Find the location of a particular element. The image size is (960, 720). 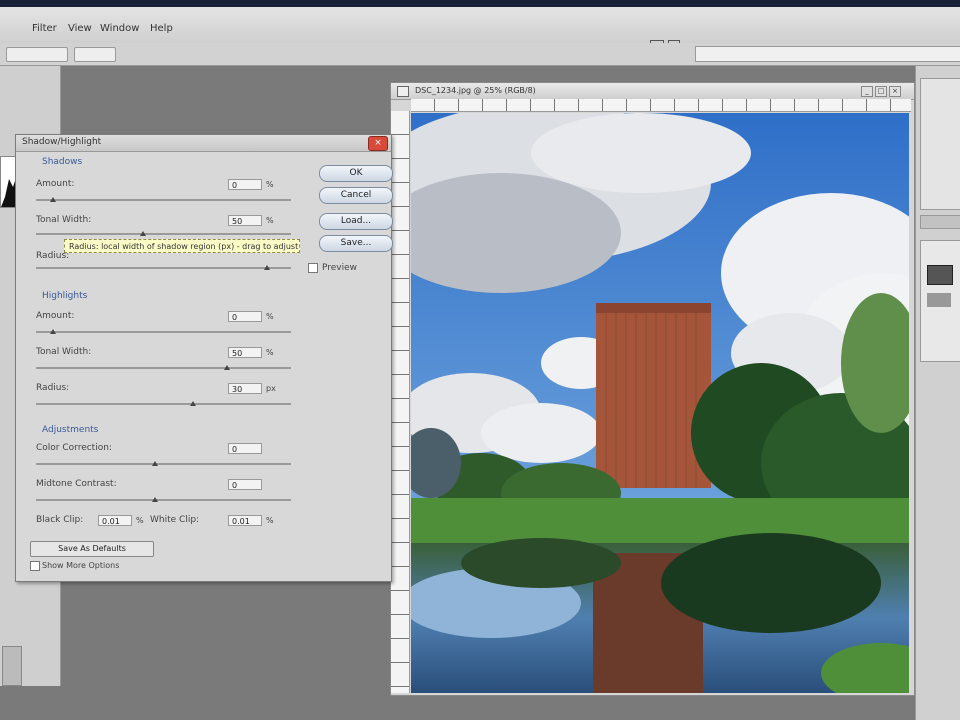

menu-window: Window is located at coordinates (119, 28).